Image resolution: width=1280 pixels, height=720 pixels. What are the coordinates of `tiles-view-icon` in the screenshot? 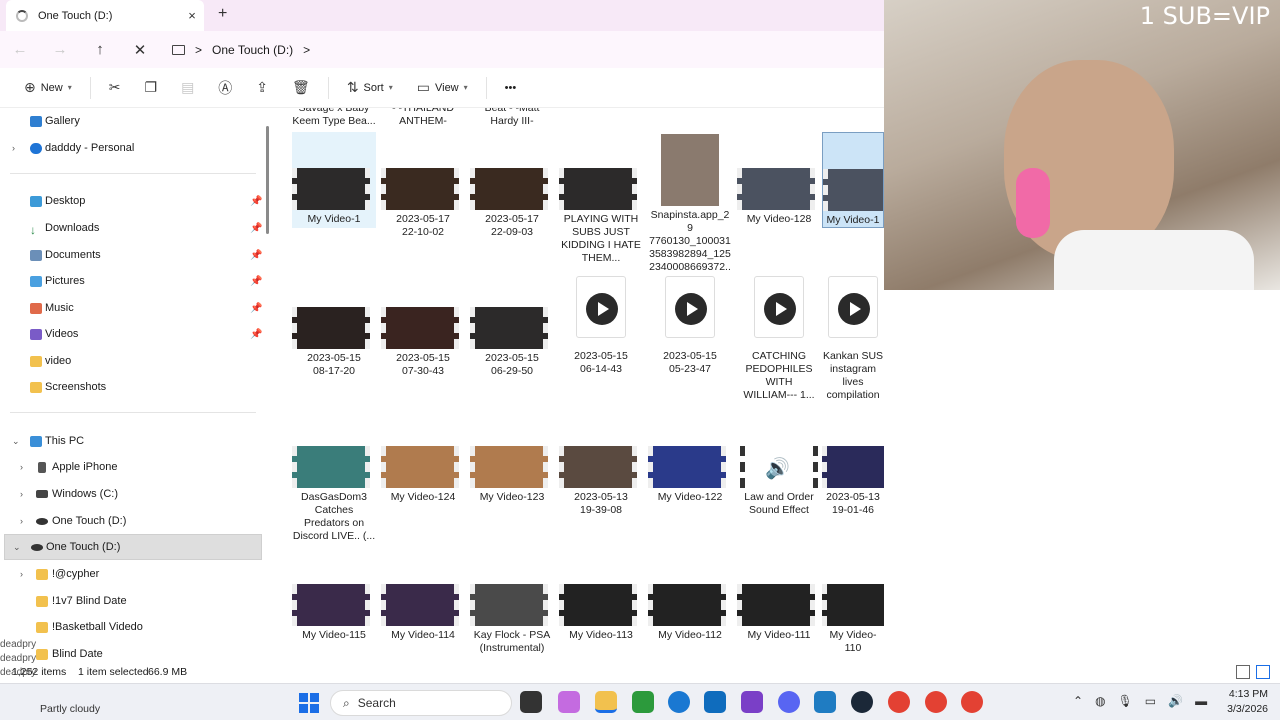 It's located at (1263, 672).